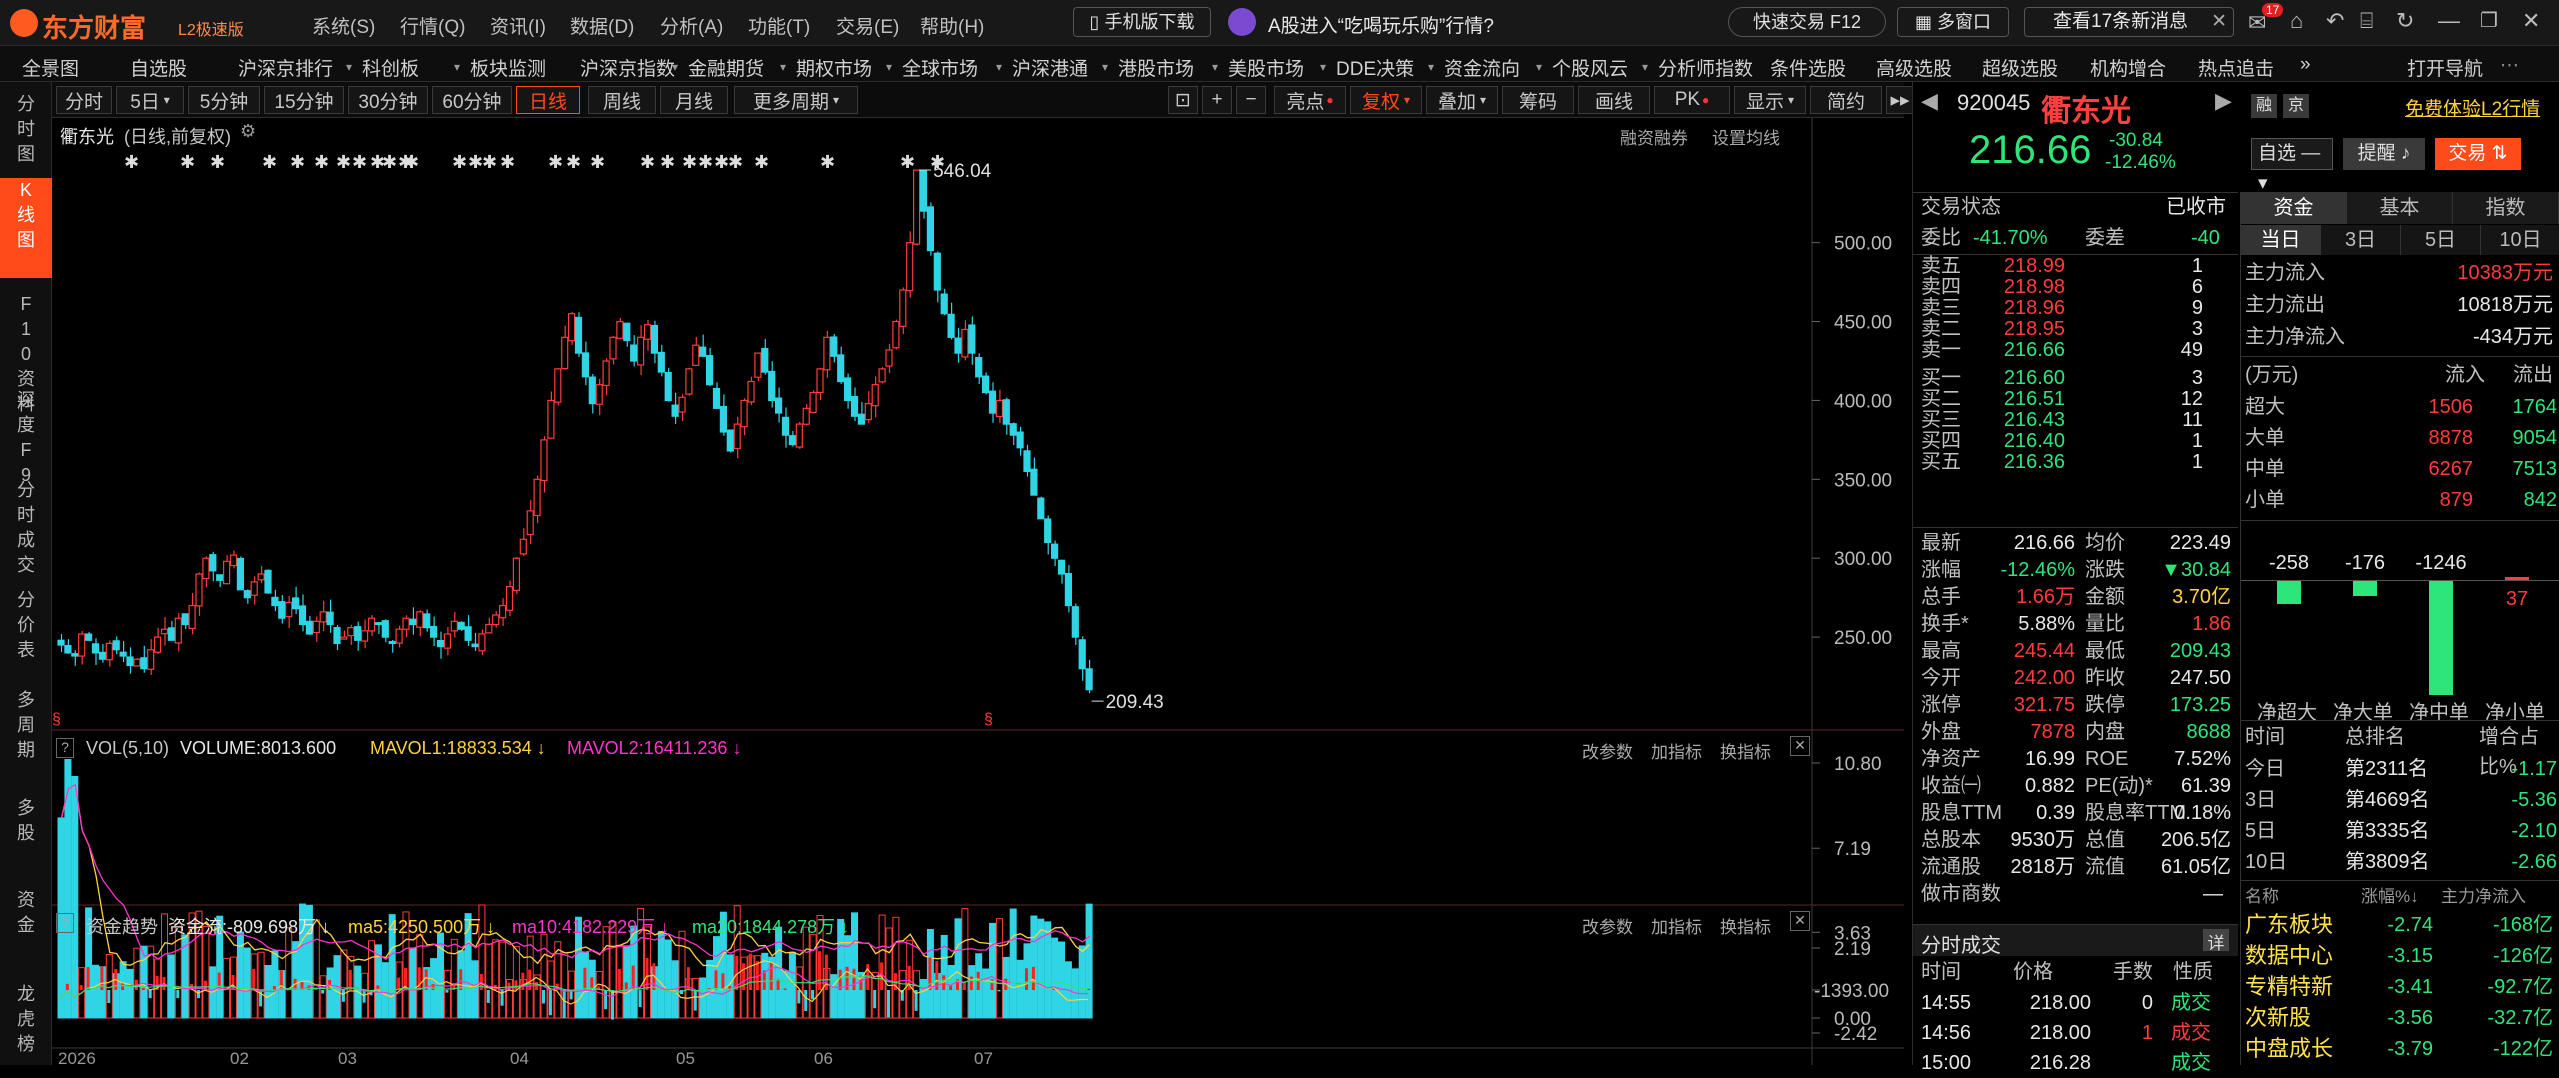 The width and height of the screenshot is (2559, 1078). Describe the element at coordinates (1807, 22) in the screenshot. I see `quick-trade-button: 快速交易 F12` at that location.